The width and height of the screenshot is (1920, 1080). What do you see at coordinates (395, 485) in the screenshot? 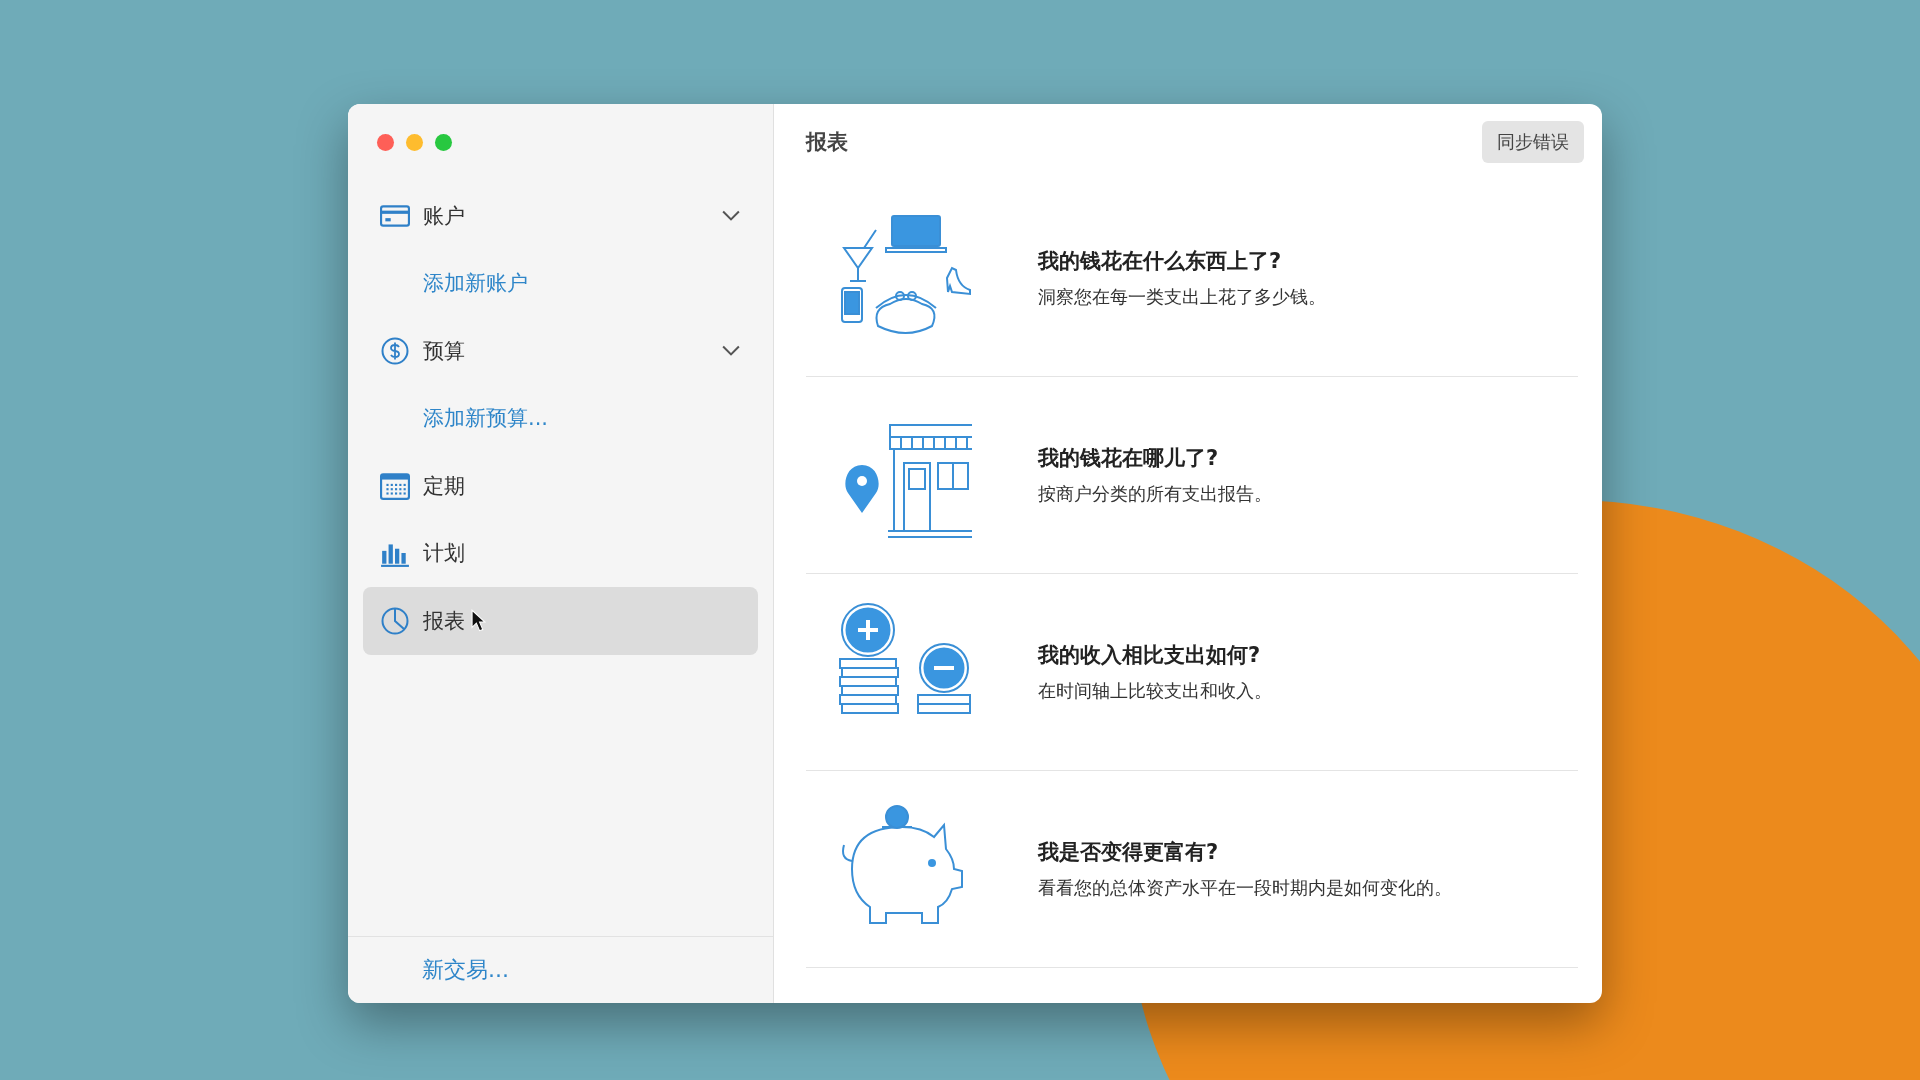
I see `calendar-icon` at bounding box center [395, 485].